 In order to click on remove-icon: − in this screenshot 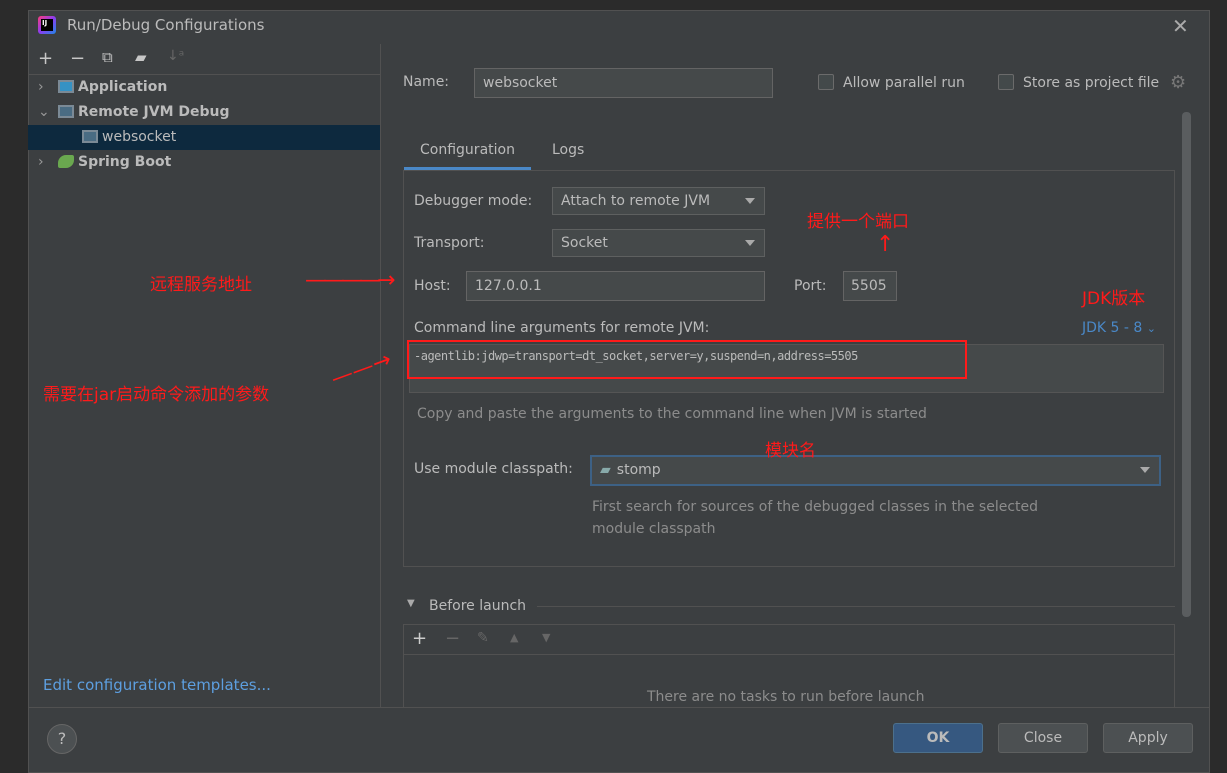, I will do `click(77, 58)`.